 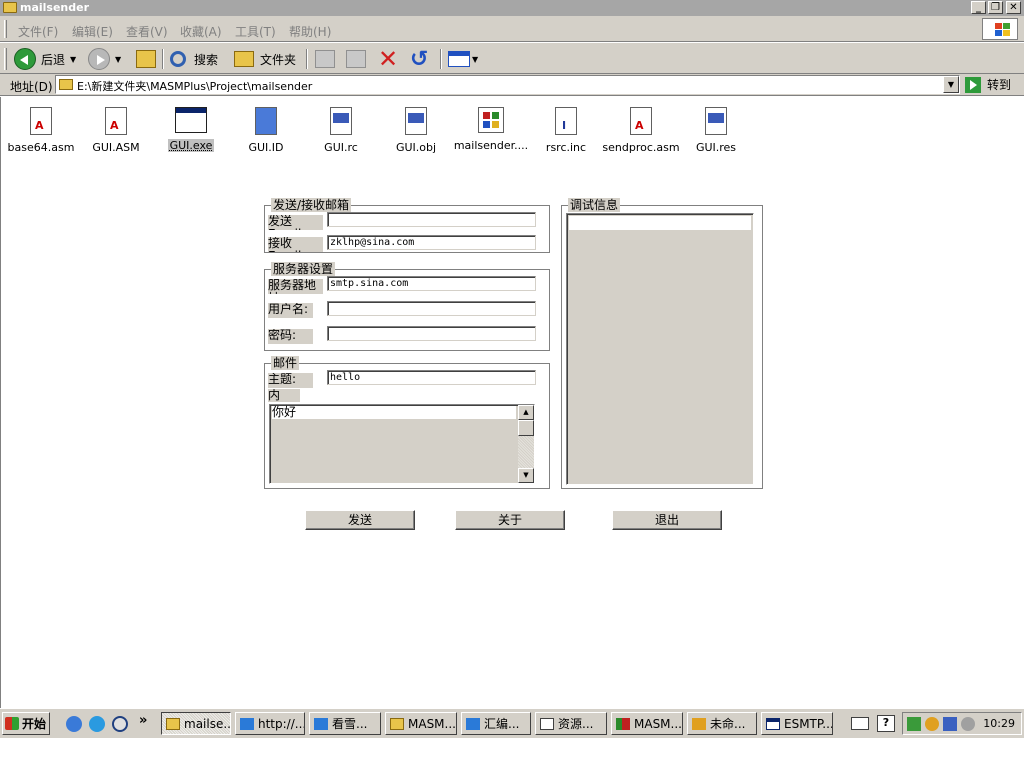 I want to click on menu-edit: 编辑(E), so click(x=92, y=31).